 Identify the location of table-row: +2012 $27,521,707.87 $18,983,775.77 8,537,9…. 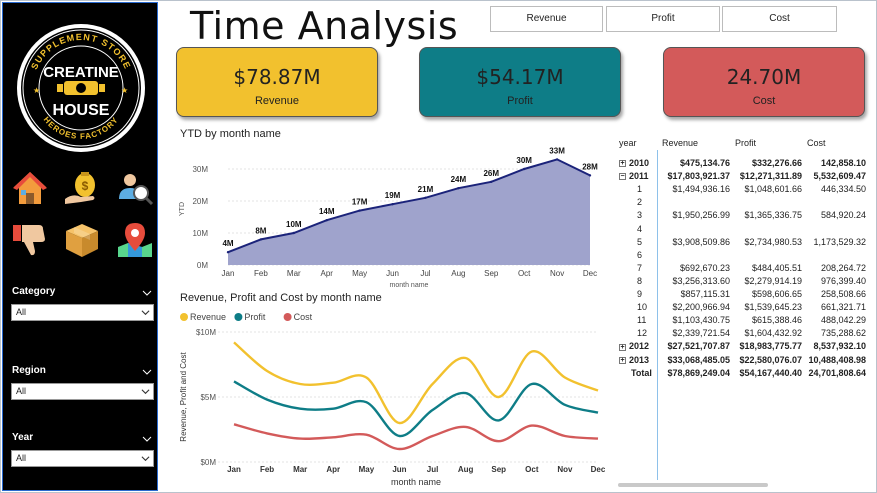
(745, 346).